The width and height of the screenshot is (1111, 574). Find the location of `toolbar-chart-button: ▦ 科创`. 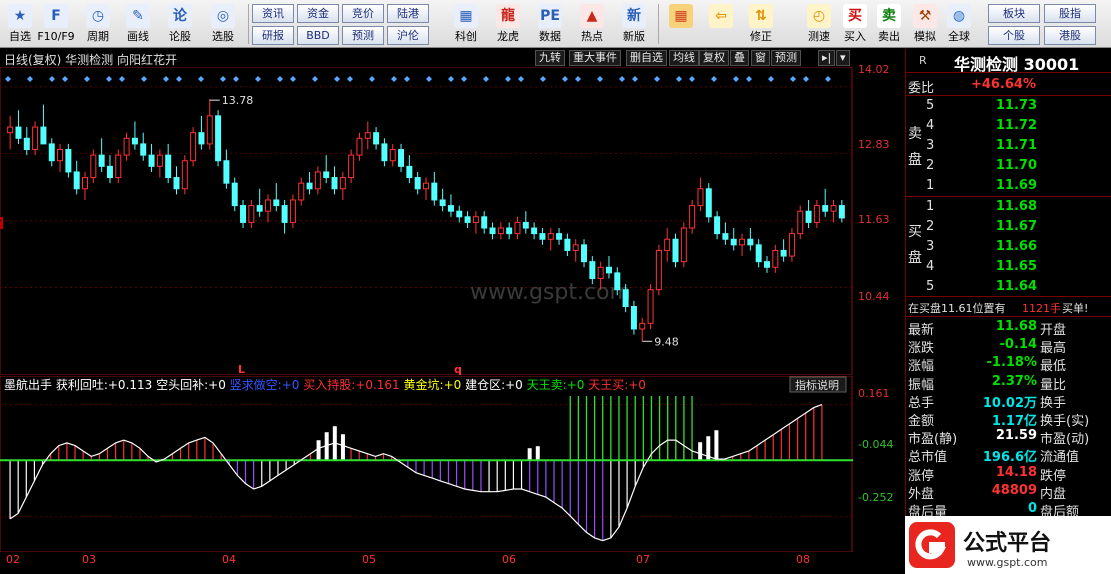

toolbar-chart-button: ▦ 科创 is located at coordinates (466, 24).